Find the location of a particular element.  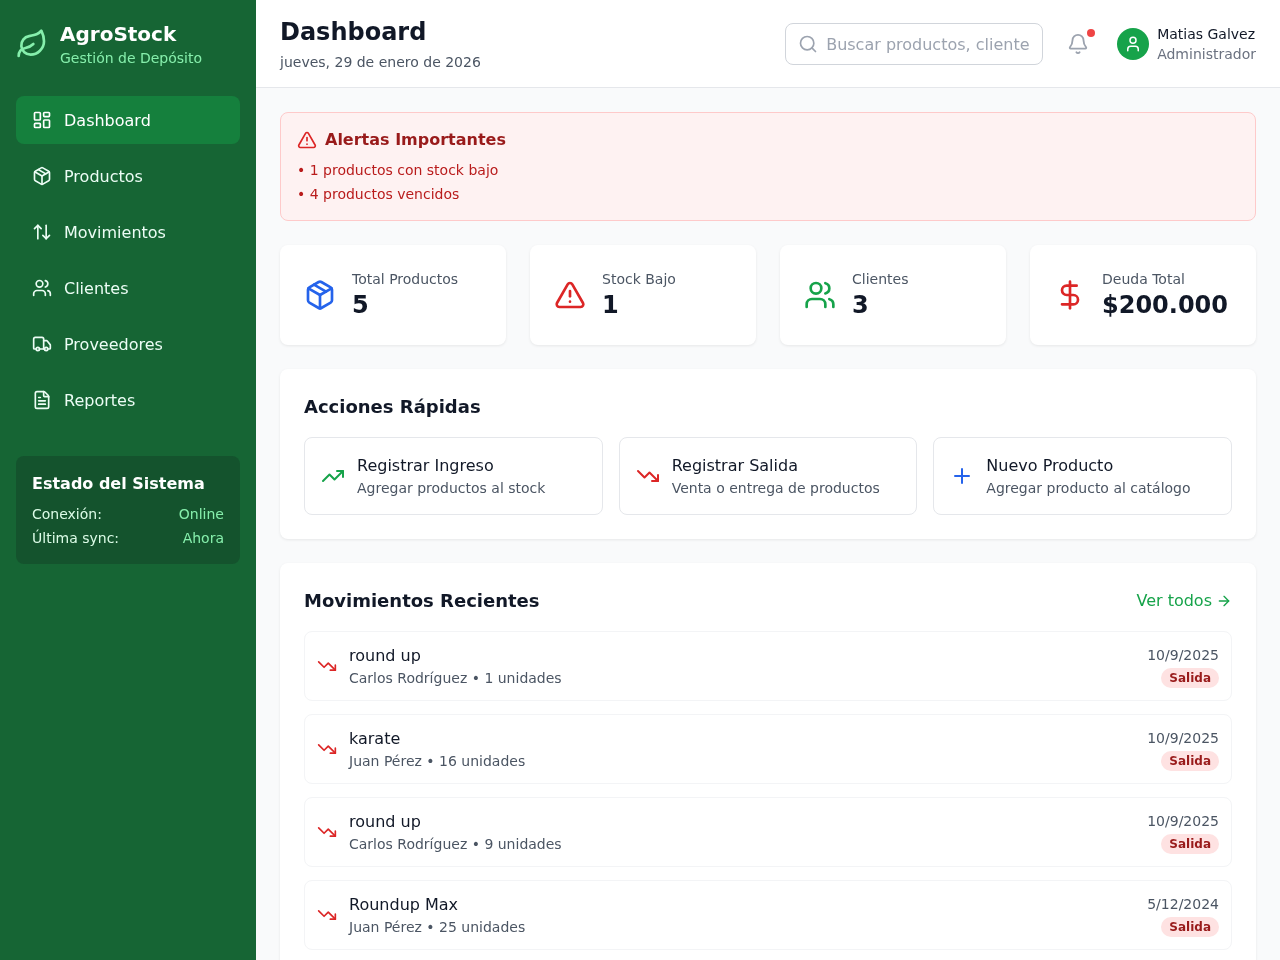

alert-item: • 4 productos vencidos is located at coordinates (378, 194).